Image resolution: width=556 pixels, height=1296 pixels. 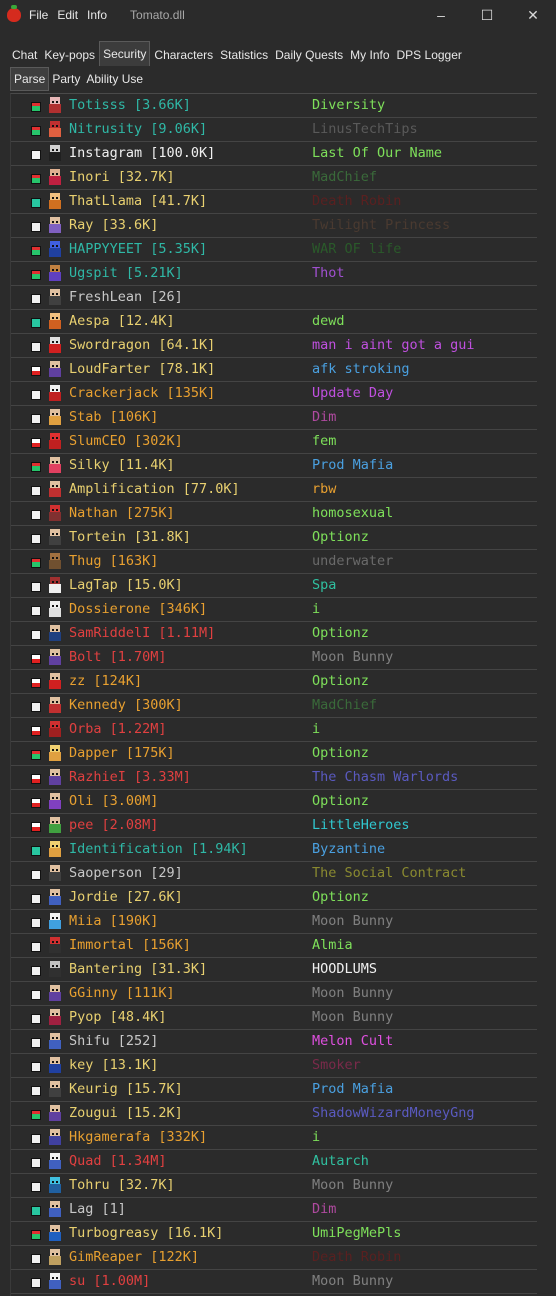 I want to click on player-row: LoudFarter [78.1K] afk stroking, so click(x=274, y=370).